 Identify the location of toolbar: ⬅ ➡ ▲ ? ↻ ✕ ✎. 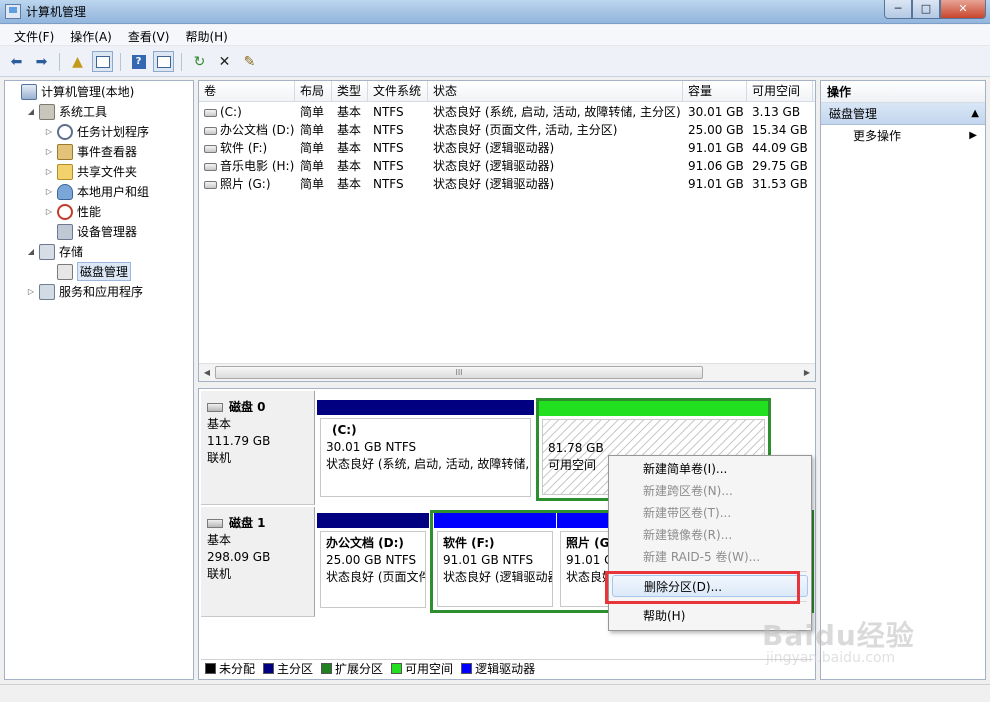
(495, 62).